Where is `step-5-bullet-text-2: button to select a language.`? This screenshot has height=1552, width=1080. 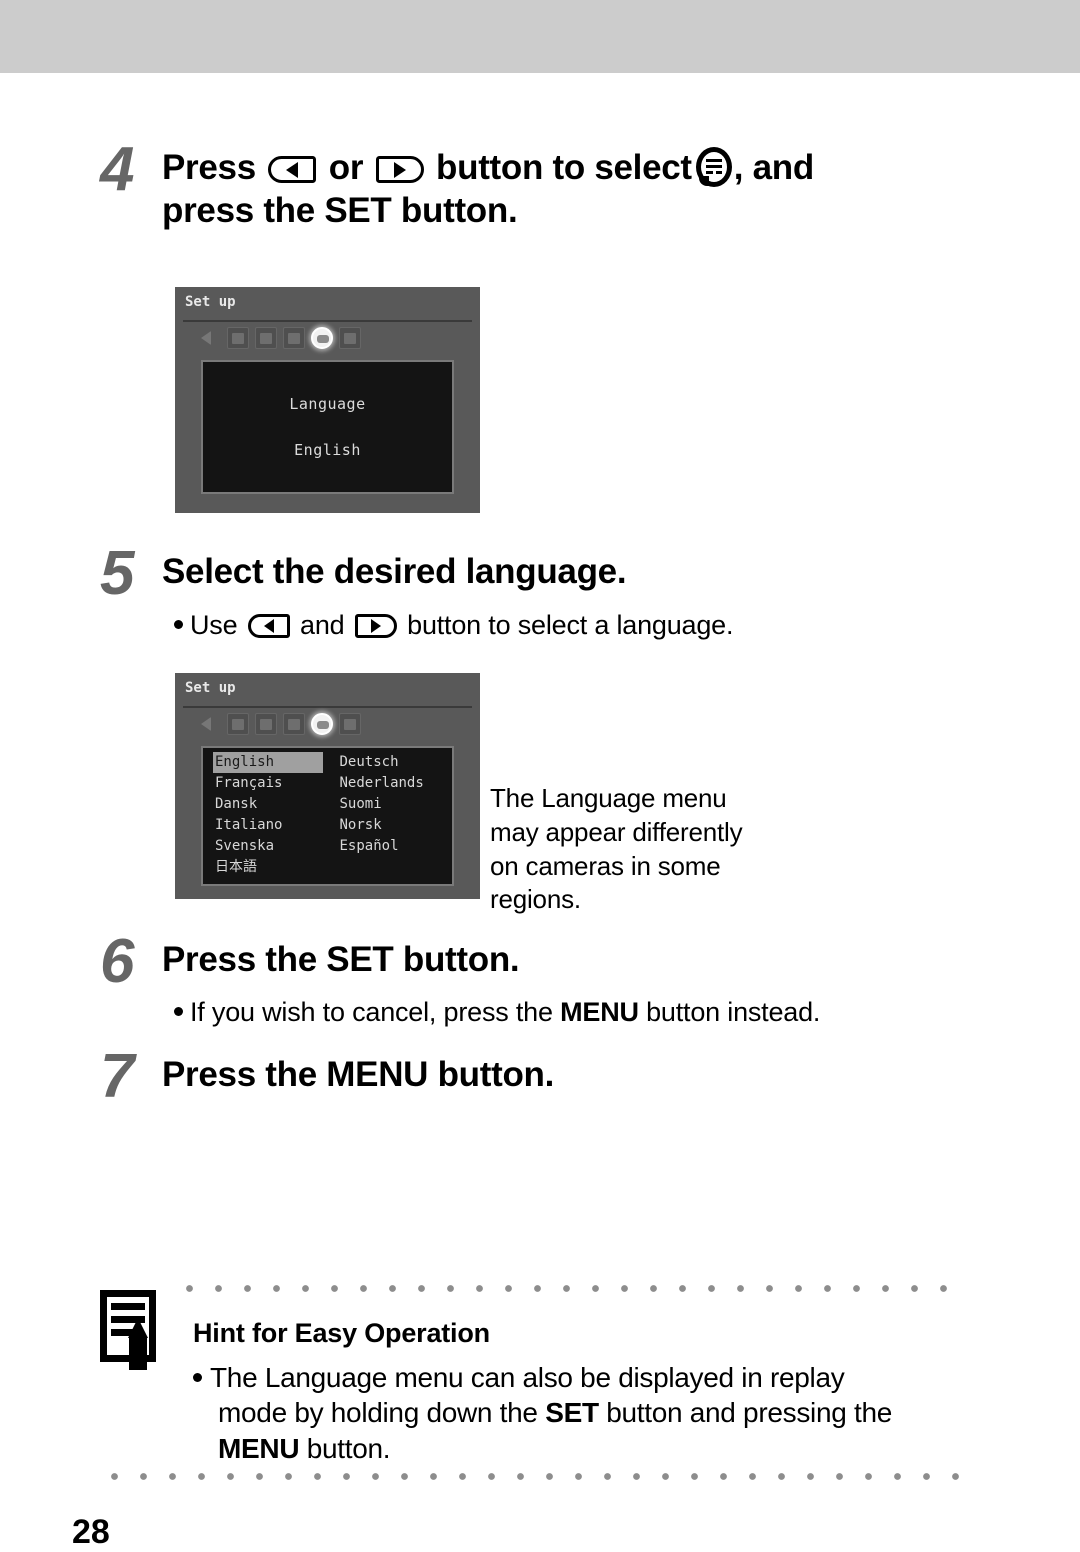
step-5-bullet-text-2: button to select a language. is located at coordinates (570, 625).